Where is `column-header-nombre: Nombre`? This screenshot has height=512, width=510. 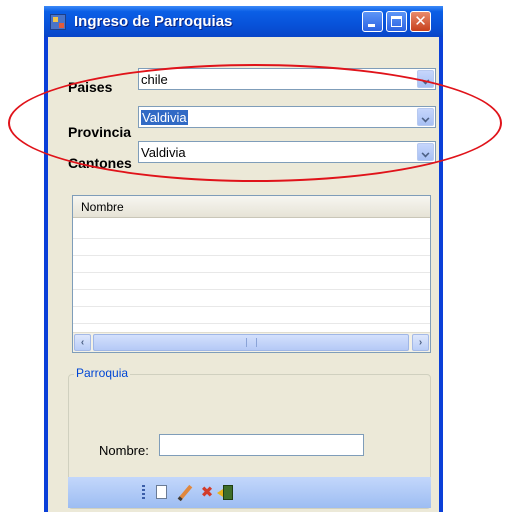
column-header-nombre: Nombre is located at coordinates (102, 207).